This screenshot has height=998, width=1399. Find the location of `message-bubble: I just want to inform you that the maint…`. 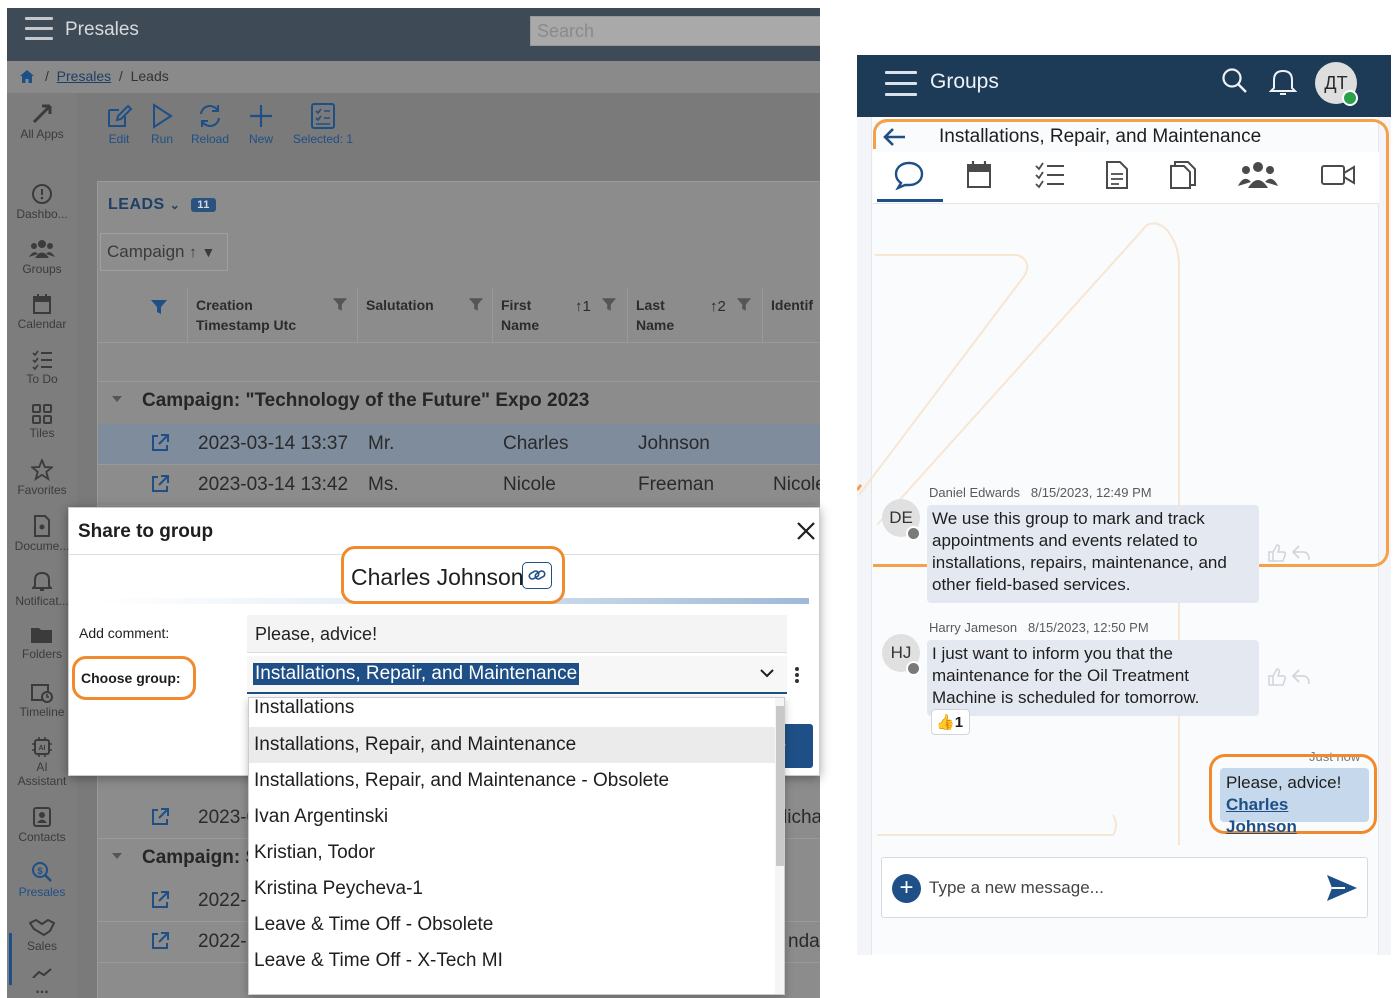

message-bubble: I just want to inform you that the maint… is located at coordinates (1093, 678).